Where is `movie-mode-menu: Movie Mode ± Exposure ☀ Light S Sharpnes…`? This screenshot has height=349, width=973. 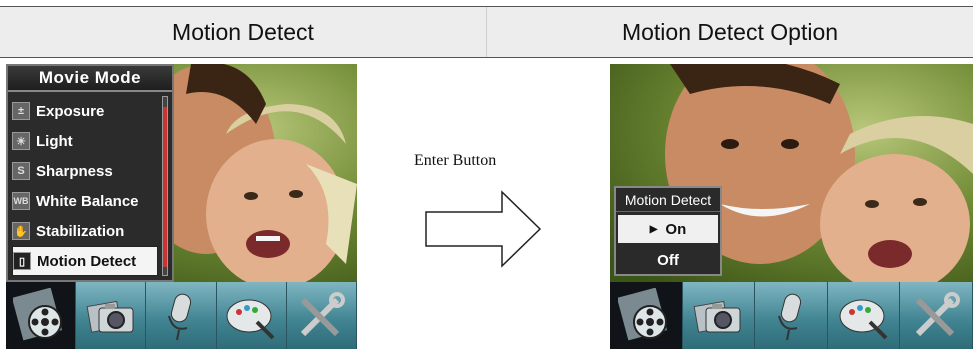 movie-mode-menu: Movie Mode ± Exposure ☀ Light S Sharpnes… is located at coordinates (90, 173).